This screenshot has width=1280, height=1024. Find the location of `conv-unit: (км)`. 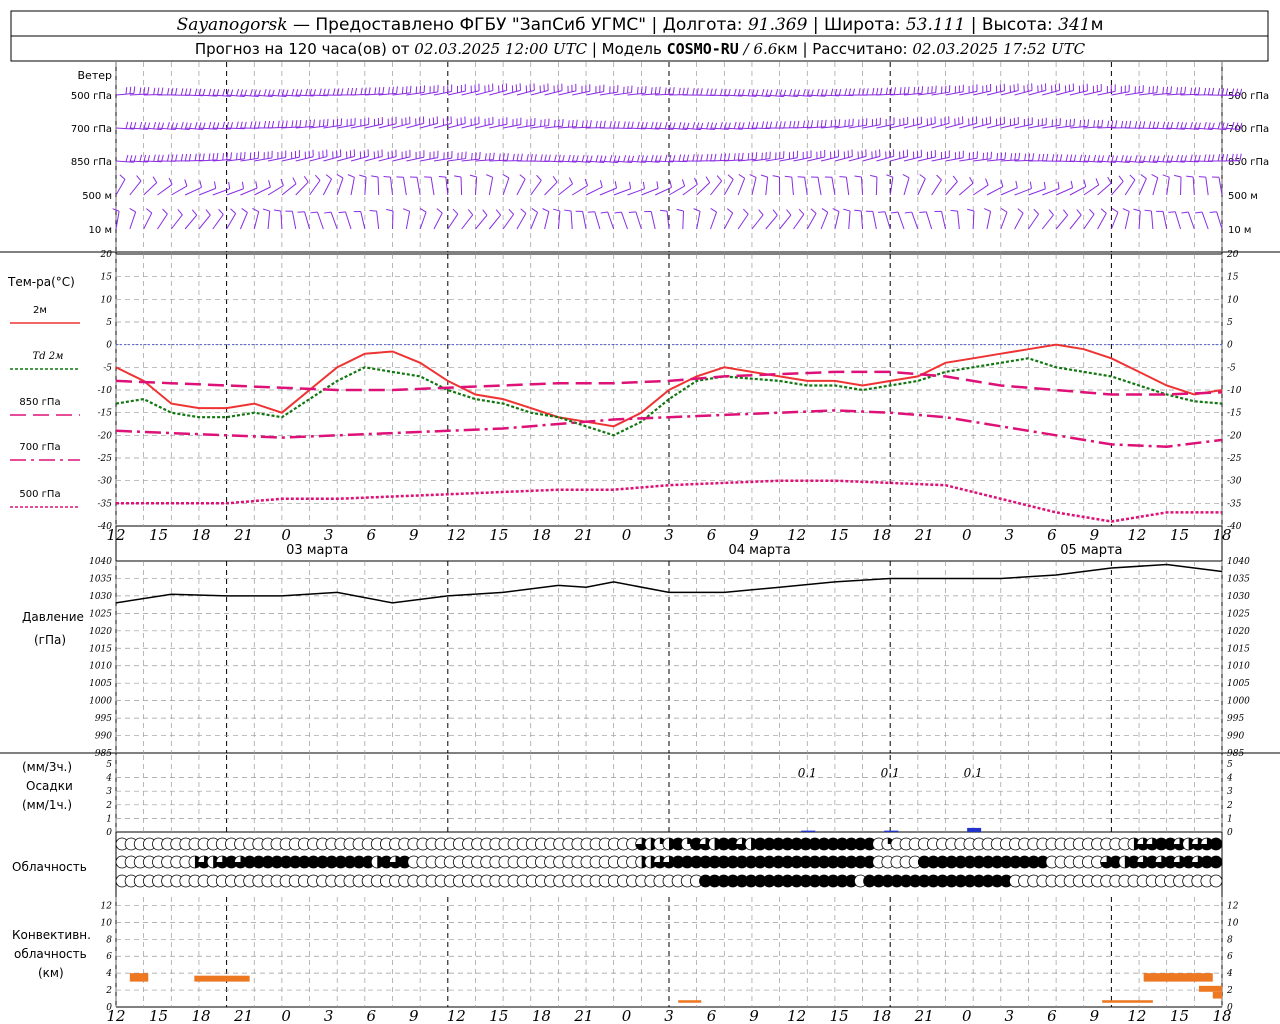

conv-unit: (км) is located at coordinates (51, 973).